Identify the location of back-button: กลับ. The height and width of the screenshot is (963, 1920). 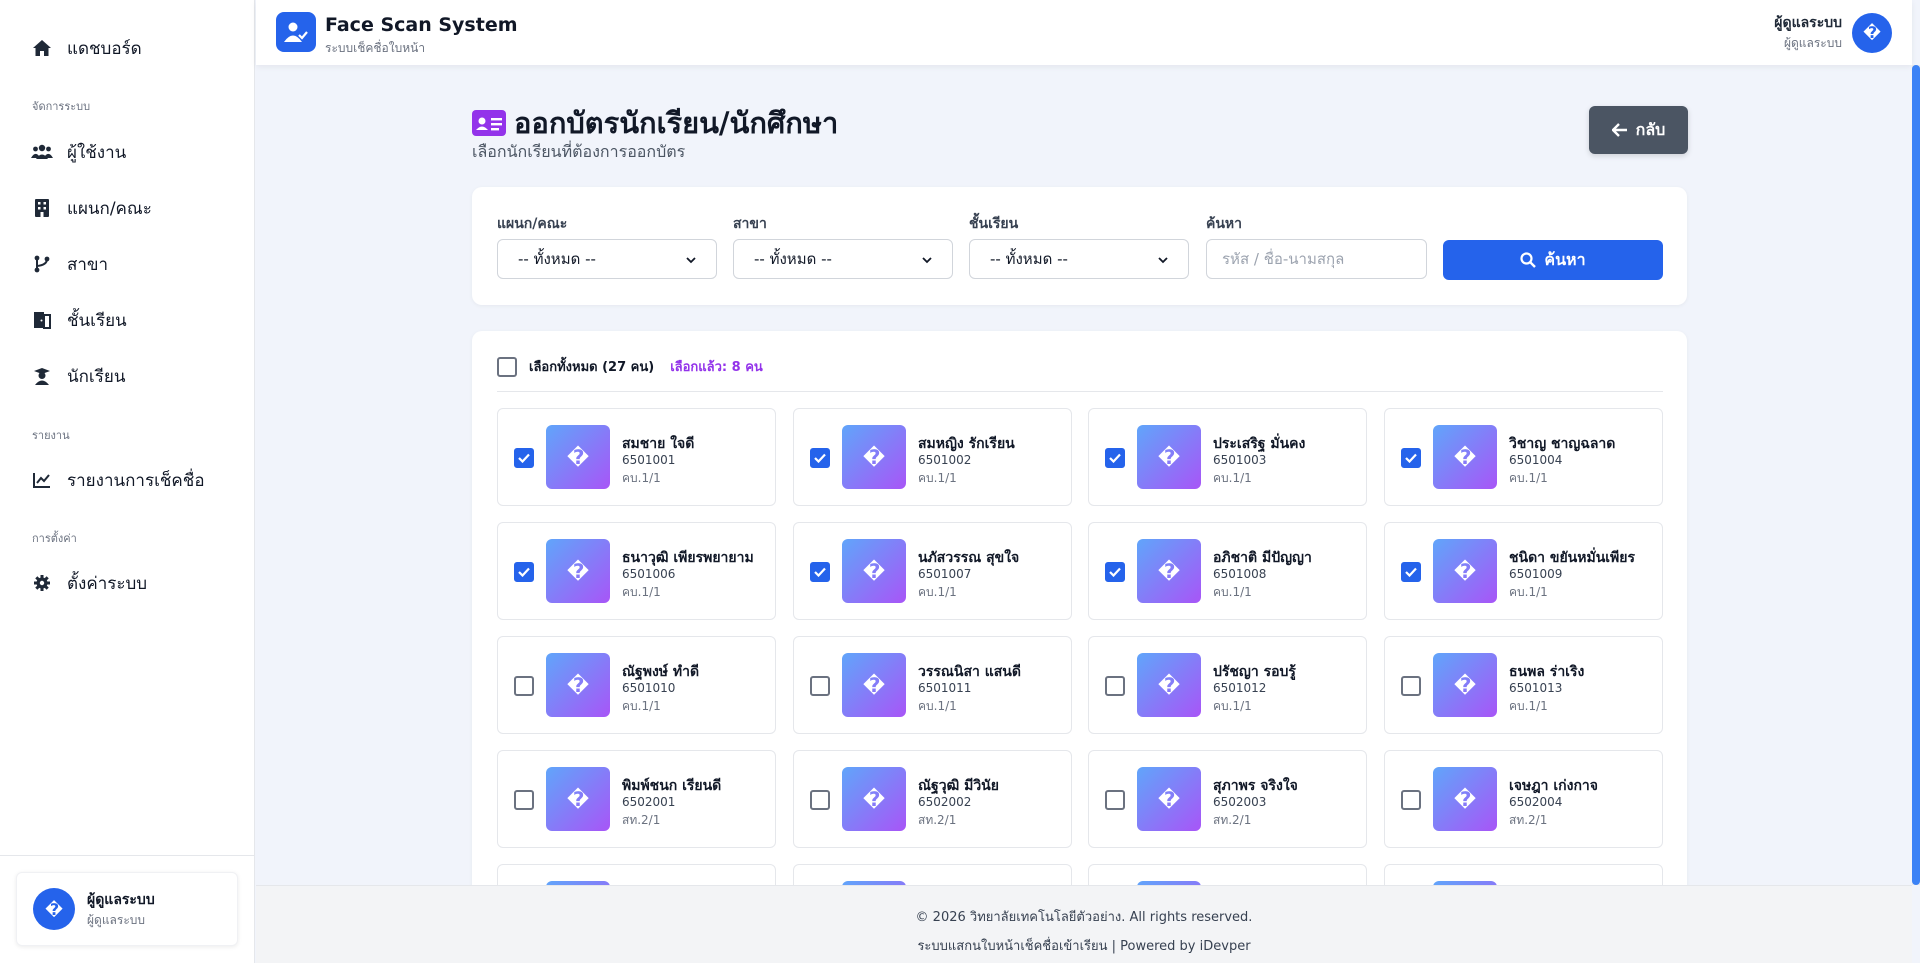
(1638, 130).